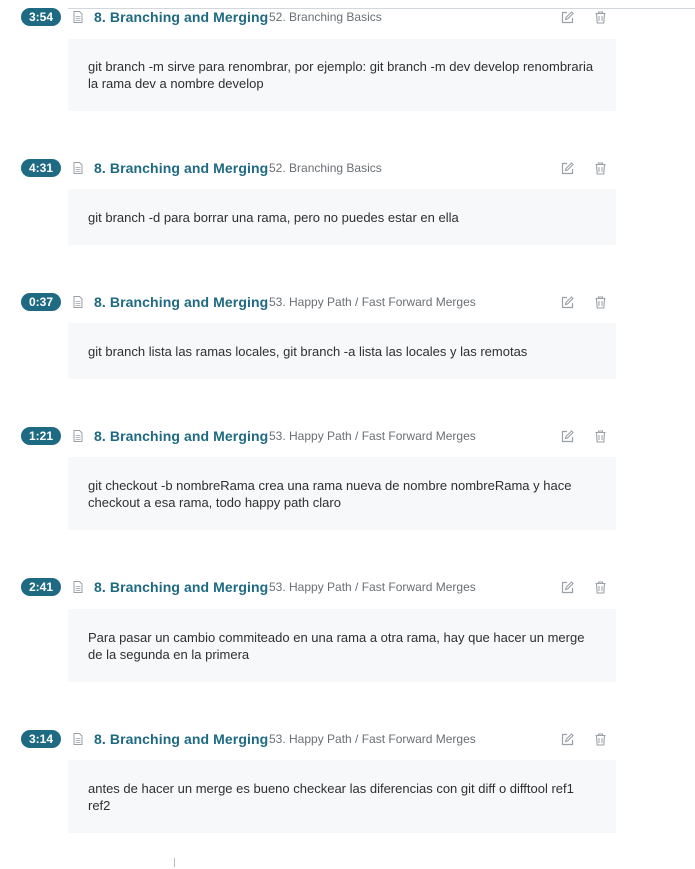  What do you see at coordinates (41, 17) in the screenshot?
I see `timestamp-badge: 3:54` at bounding box center [41, 17].